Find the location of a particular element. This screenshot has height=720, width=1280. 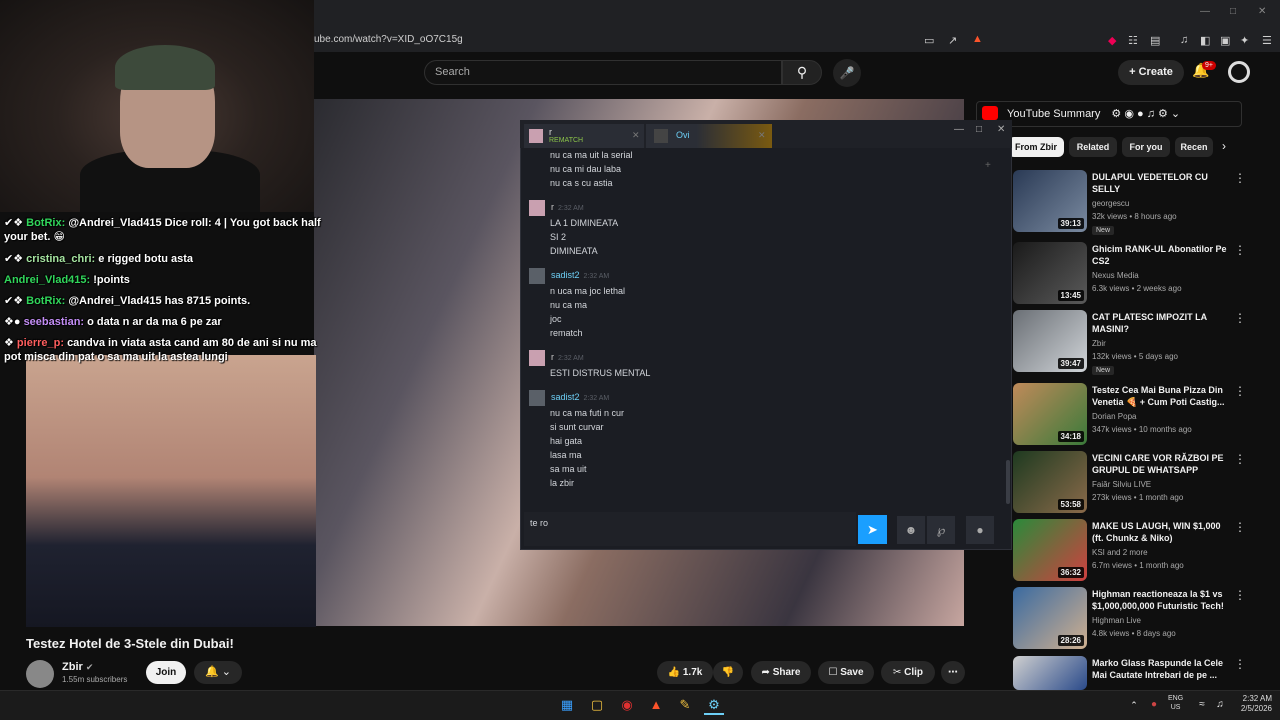

volume-icon: ♫ is located at coordinates (1220, 705).